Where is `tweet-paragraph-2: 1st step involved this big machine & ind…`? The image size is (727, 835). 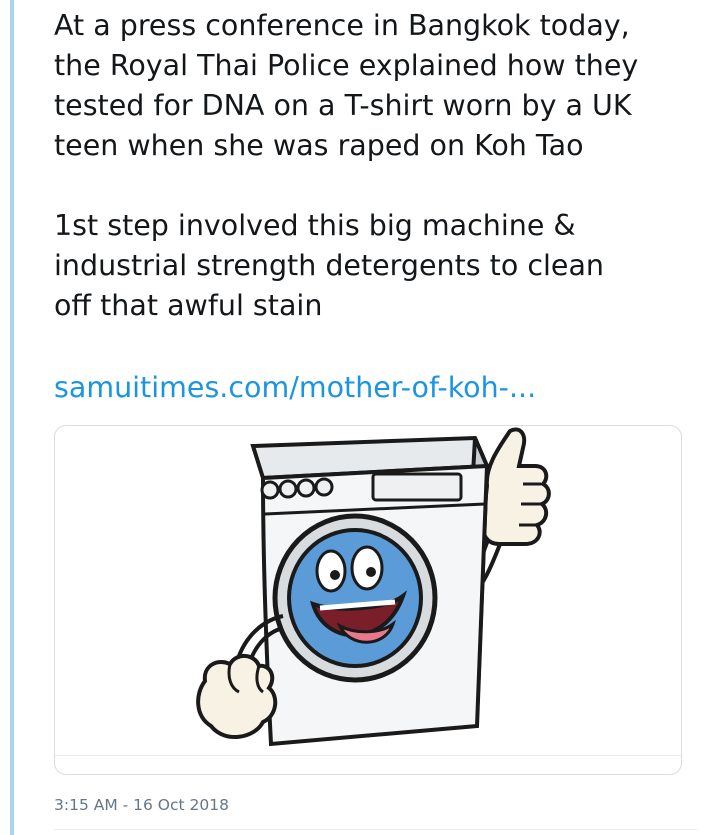
tweet-paragraph-2: 1st step involved this big machine & ind… is located at coordinates (374, 266).